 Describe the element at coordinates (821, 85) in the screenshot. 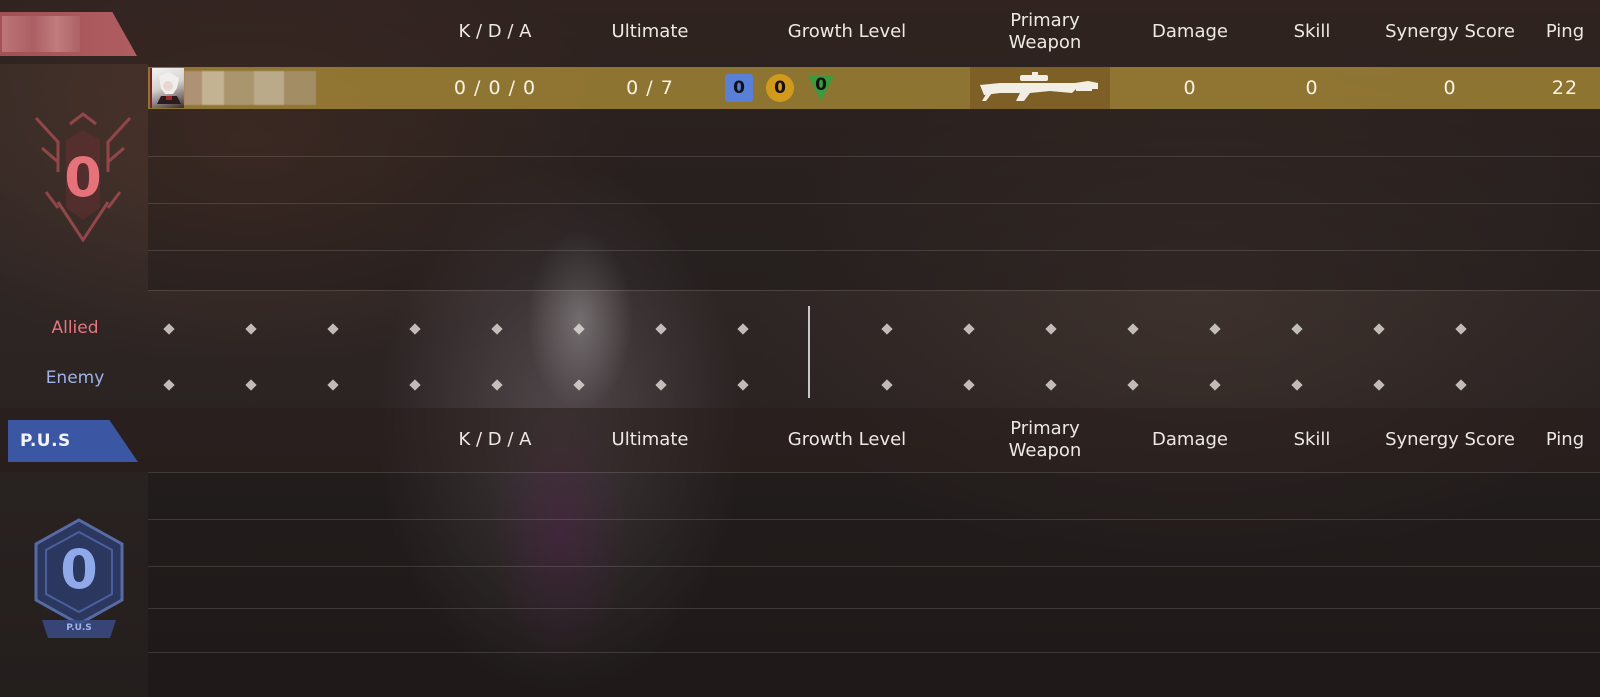

I see `growth-level-green-value: 0` at that location.